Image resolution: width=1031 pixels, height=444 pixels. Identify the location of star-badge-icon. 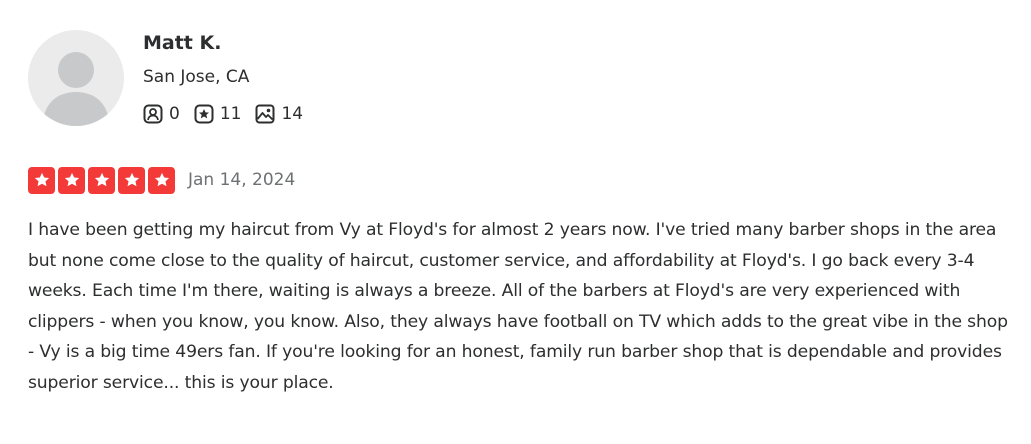
(204, 114).